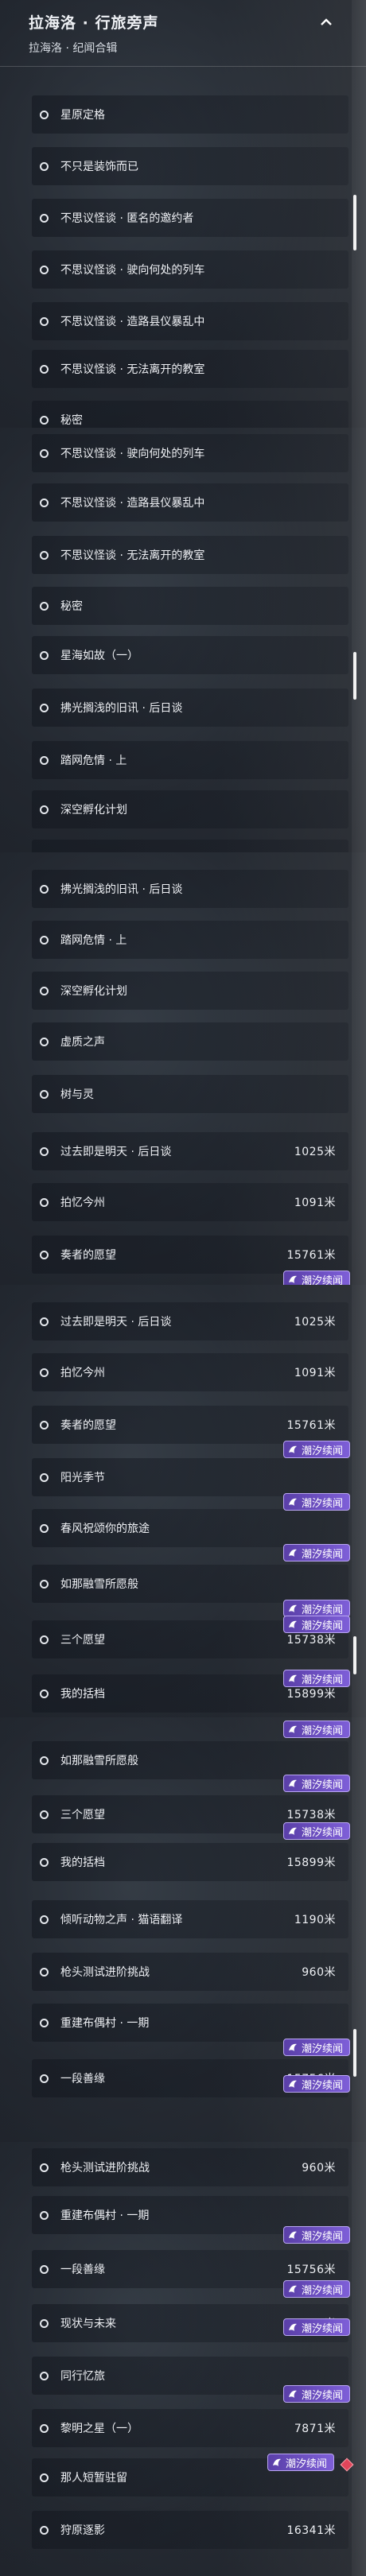 This screenshot has width=366, height=2576. Describe the element at coordinates (93, 2479) in the screenshot. I see `list-item-label: 那人短暂驻留` at that location.